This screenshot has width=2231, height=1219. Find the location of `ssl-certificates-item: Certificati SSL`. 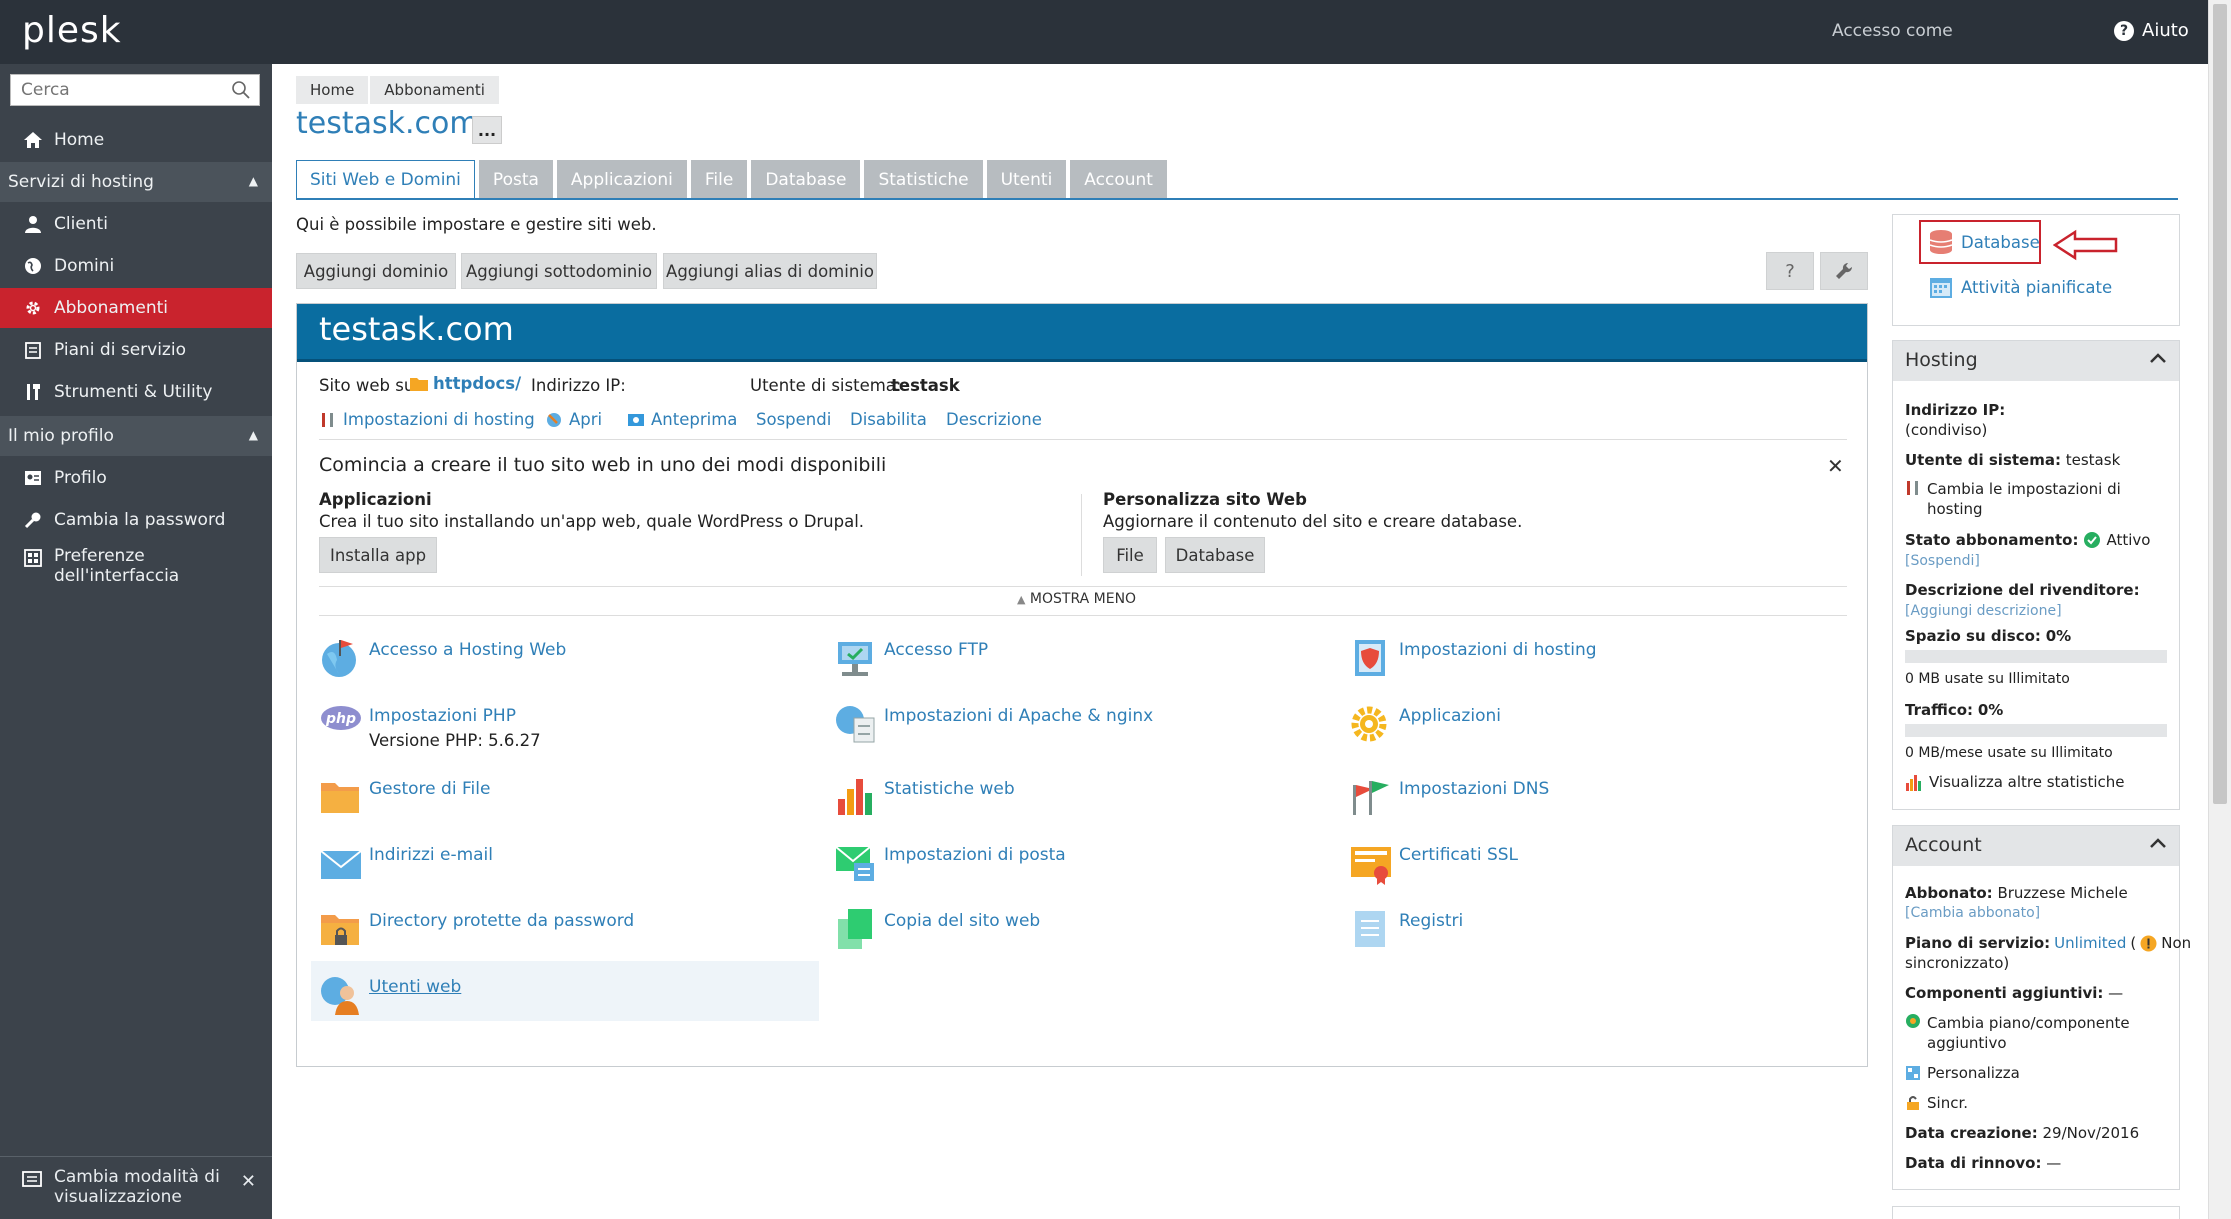

ssl-certificates-item: Certificati SSL is located at coordinates (1599, 871).